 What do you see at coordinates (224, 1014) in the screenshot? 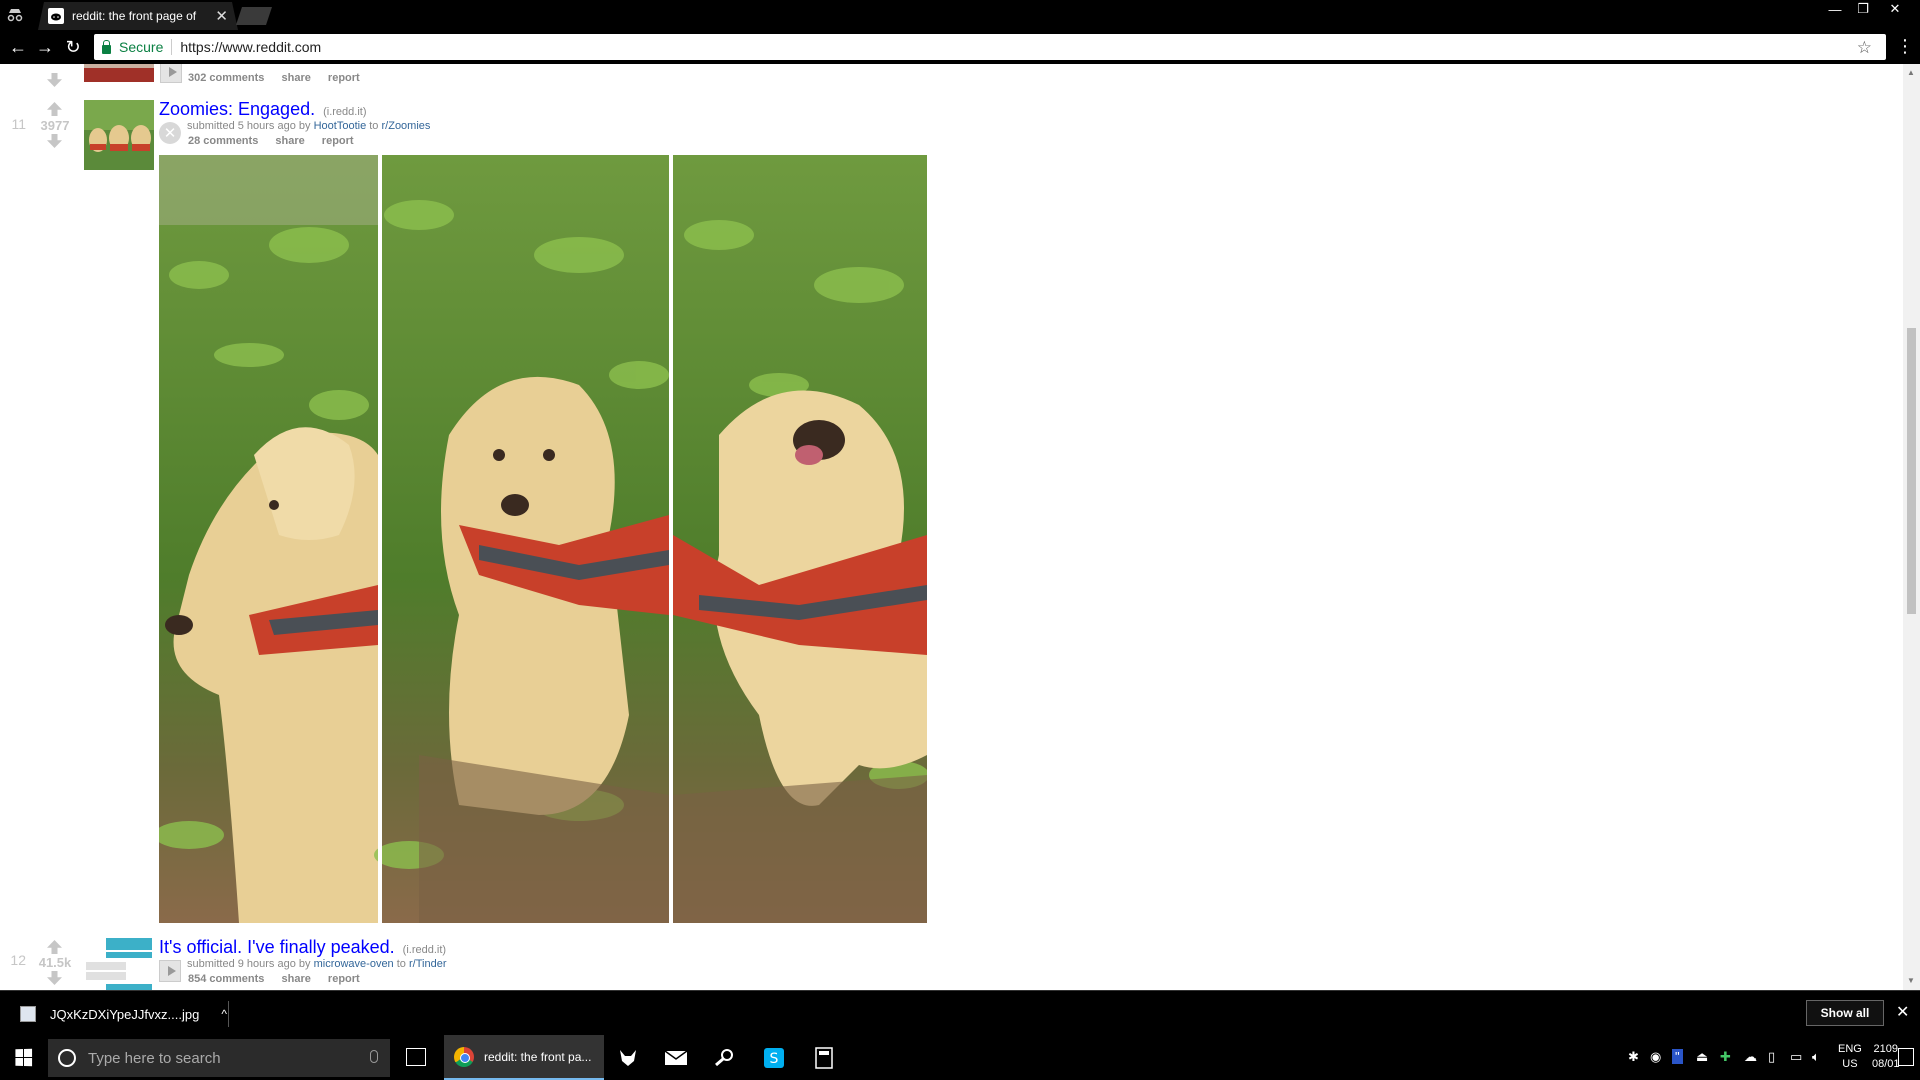
I see `download-menu-caret-icon: ^` at bounding box center [224, 1014].